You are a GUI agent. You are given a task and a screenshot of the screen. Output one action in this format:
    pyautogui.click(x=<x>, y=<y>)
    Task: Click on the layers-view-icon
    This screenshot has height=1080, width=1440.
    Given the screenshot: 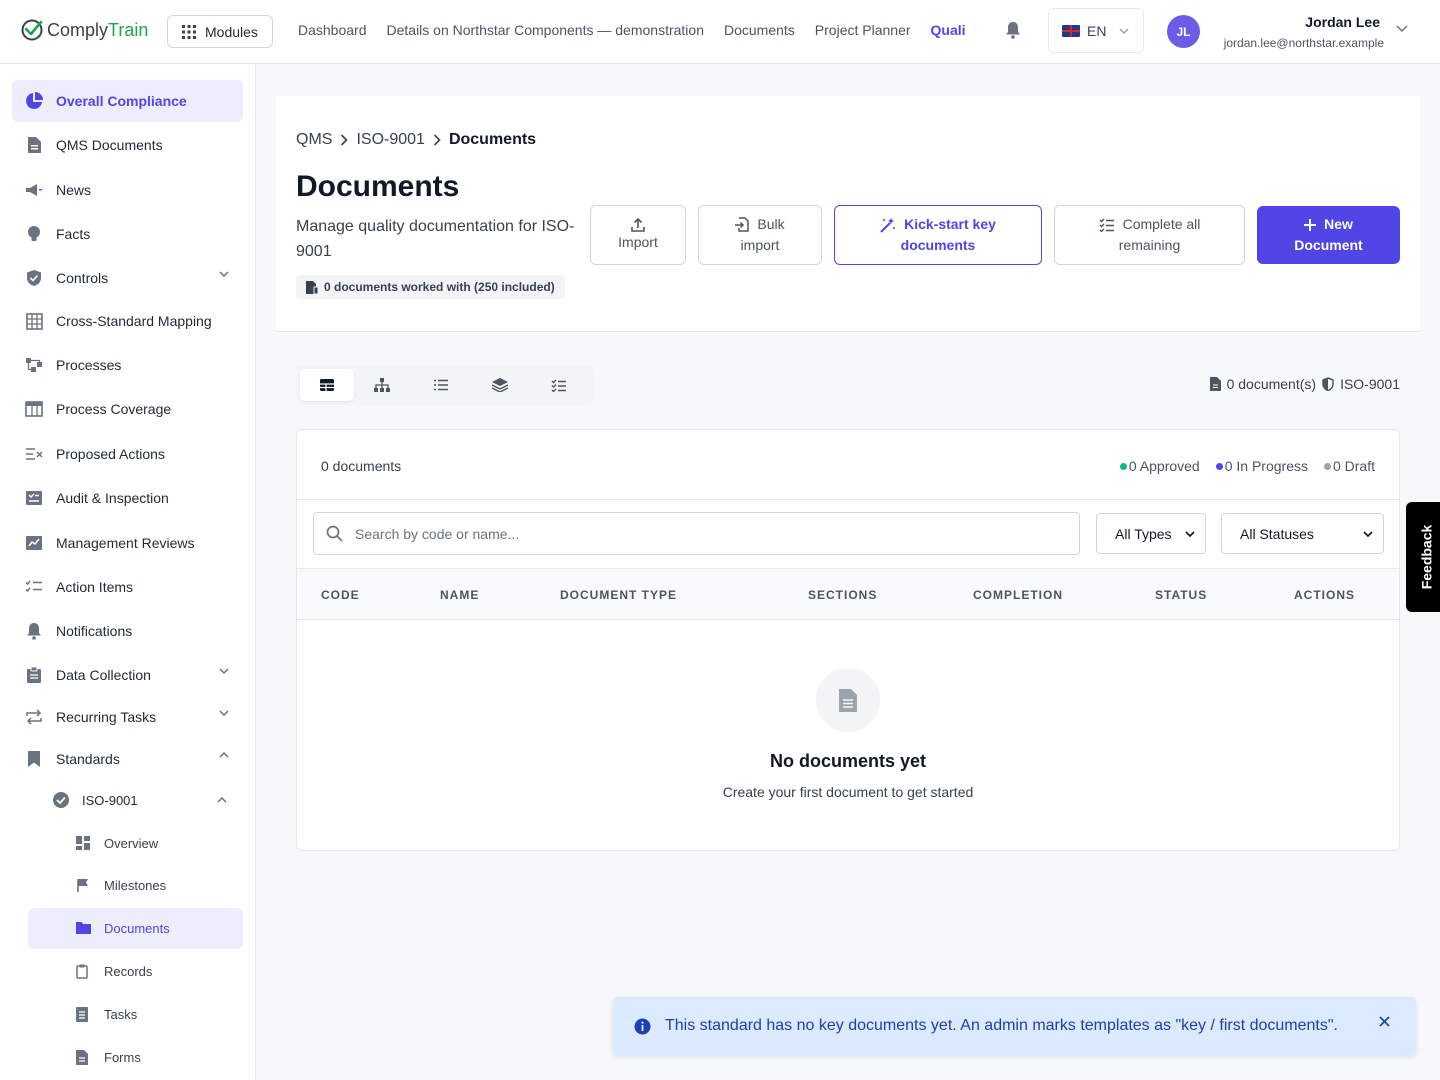 What is the action you would take?
    pyautogui.click(x=500, y=385)
    